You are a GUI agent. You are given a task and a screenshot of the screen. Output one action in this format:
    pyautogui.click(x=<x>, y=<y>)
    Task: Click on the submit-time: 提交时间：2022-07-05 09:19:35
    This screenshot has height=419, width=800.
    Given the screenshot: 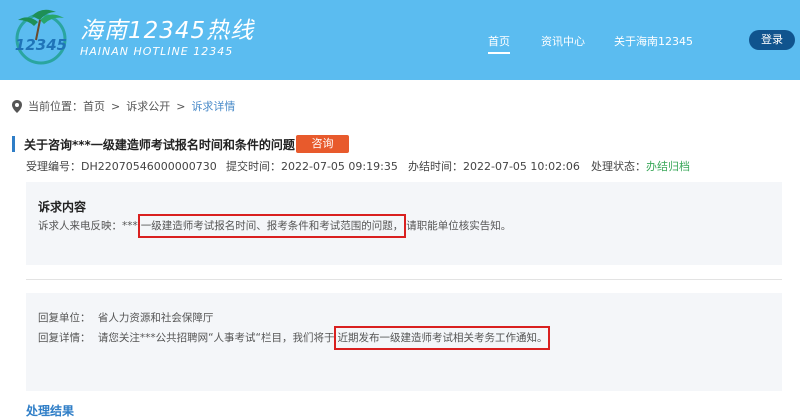 What is the action you would take?
    pyautogui.click(x=312, y=166)
    